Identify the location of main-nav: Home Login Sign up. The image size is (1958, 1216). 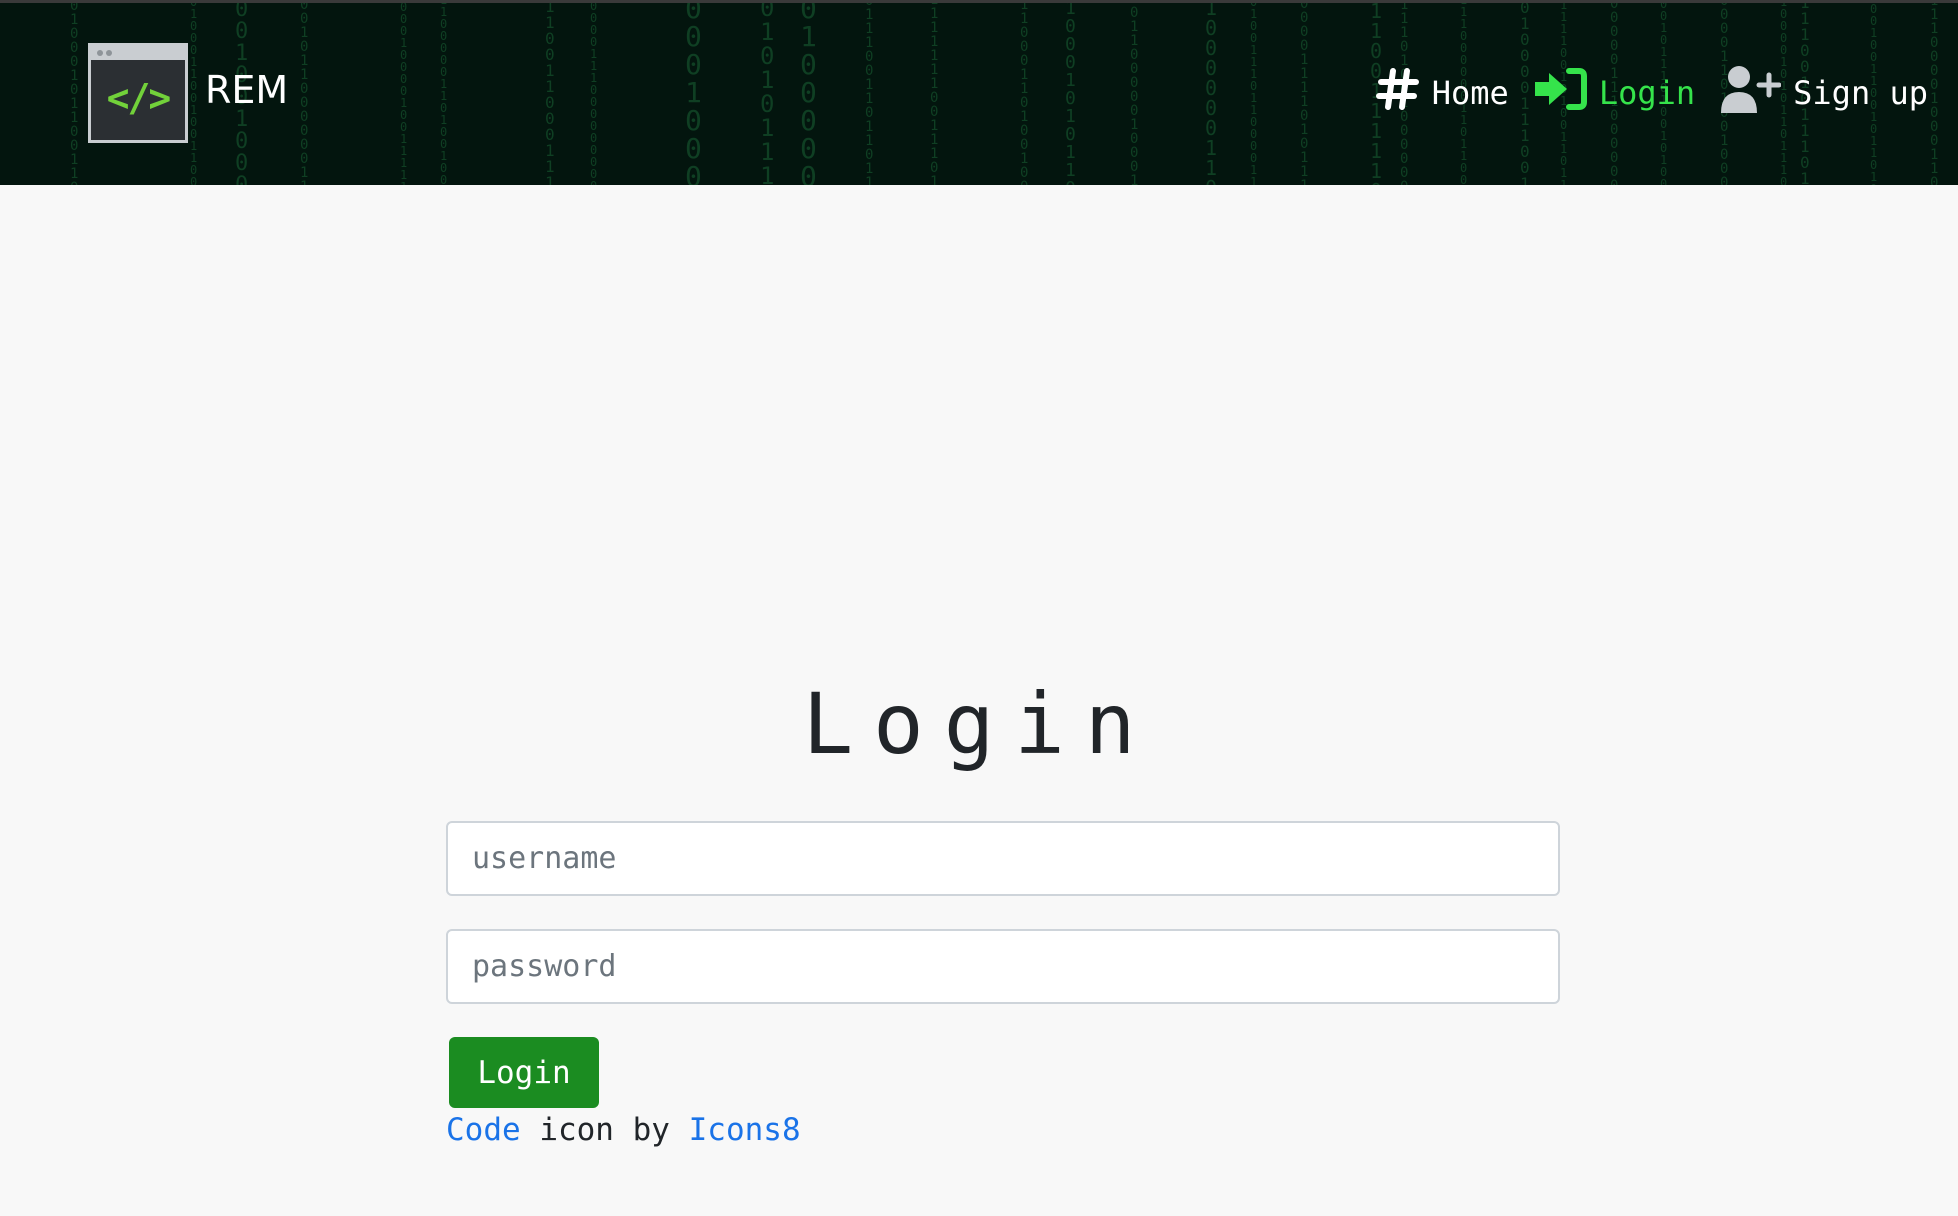
(1640, 93).